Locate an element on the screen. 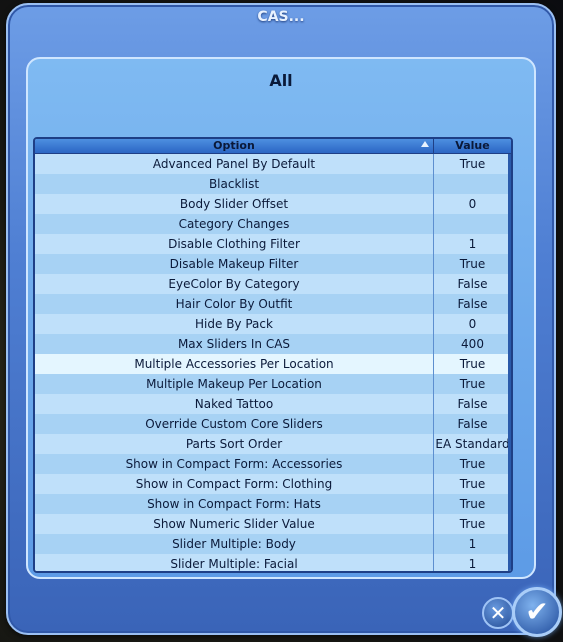  table-row: Category Changes is located at coordinates (273, 224).